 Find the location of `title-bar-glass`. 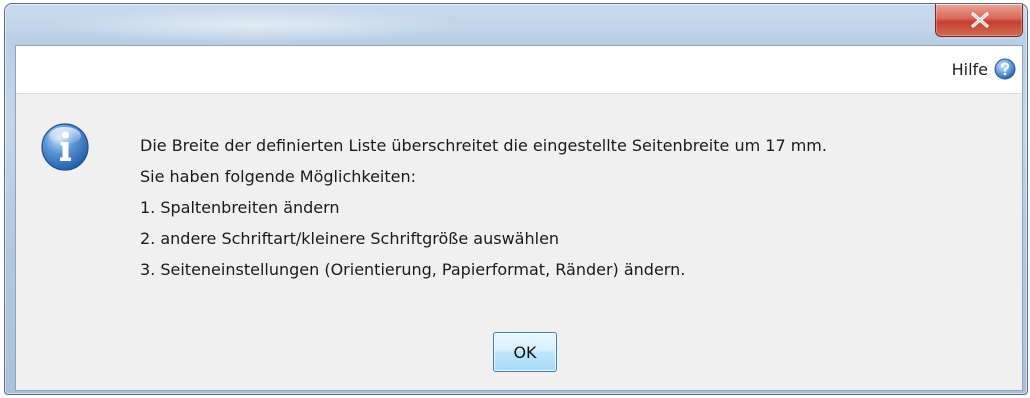

title-bar-glass is located at coordinates (255, 25).